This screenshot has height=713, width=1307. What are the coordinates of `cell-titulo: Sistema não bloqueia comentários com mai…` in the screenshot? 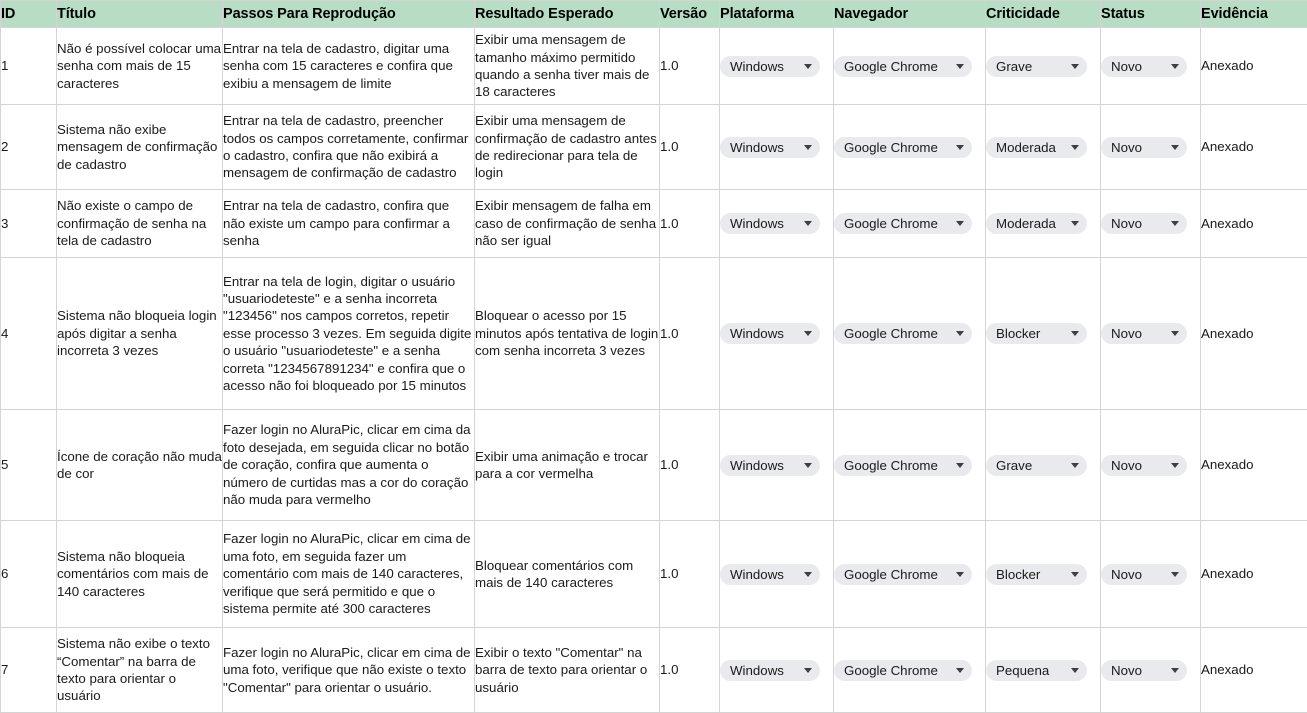 It's located at (139, 574).